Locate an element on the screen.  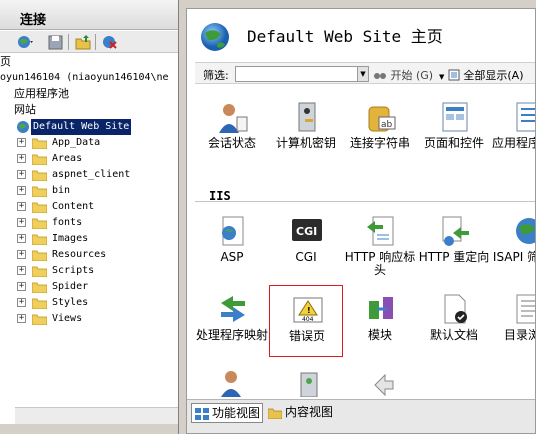
feature-label: HTTP 响应标头 is located at coordinates (380, 263).